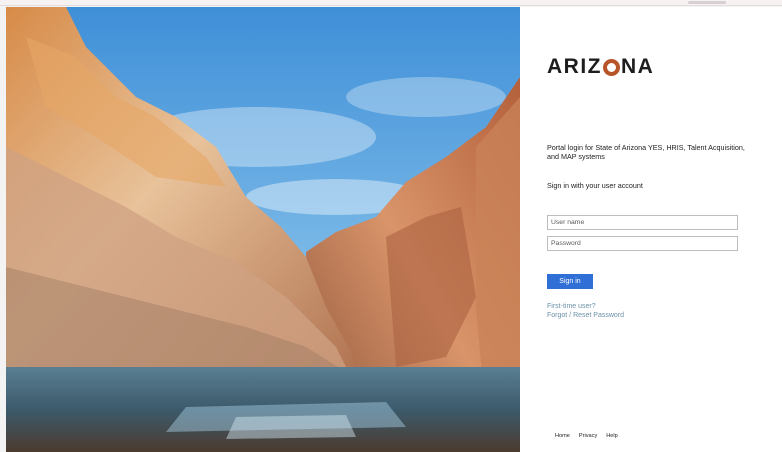 Image resolution: width=782 pixels, height=452 pixels. I want to click on footer-privacy-link: Privacy, so click(588, 436).